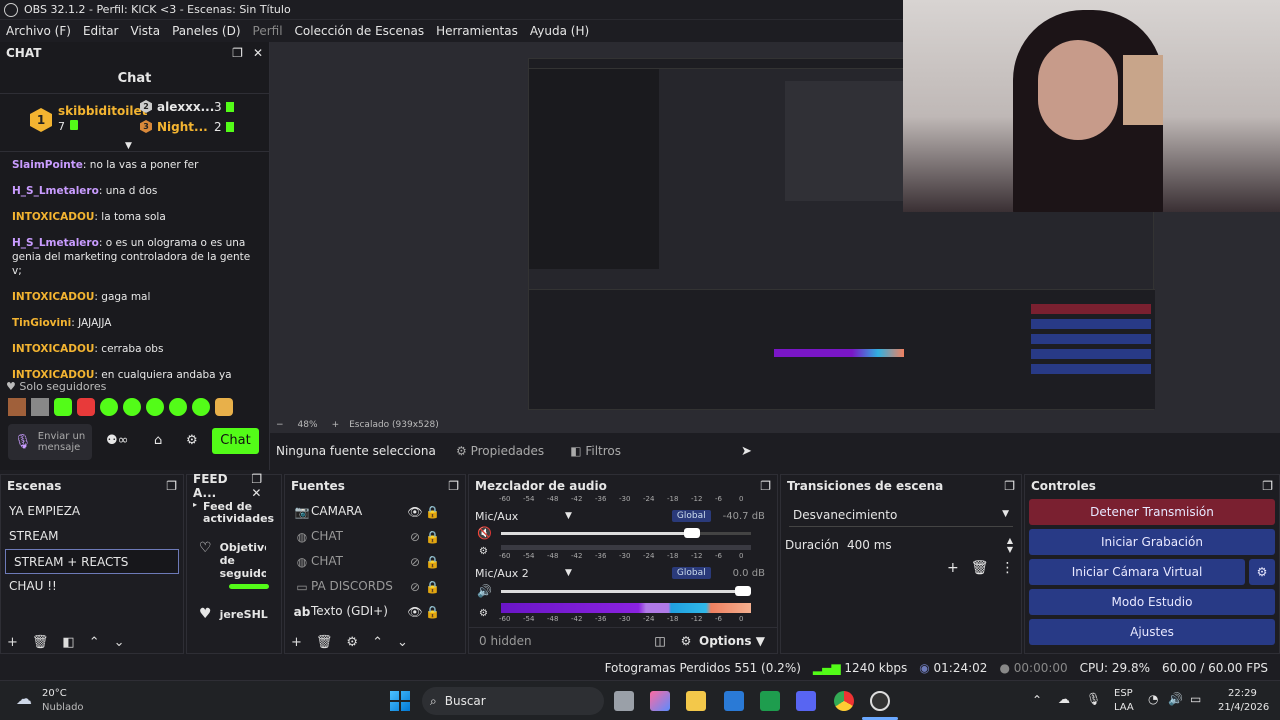  What do you see at coordinates (1008, 568) in the screenshot?
I see `more-icon: ⋮` at bounding box center [1008, 568].